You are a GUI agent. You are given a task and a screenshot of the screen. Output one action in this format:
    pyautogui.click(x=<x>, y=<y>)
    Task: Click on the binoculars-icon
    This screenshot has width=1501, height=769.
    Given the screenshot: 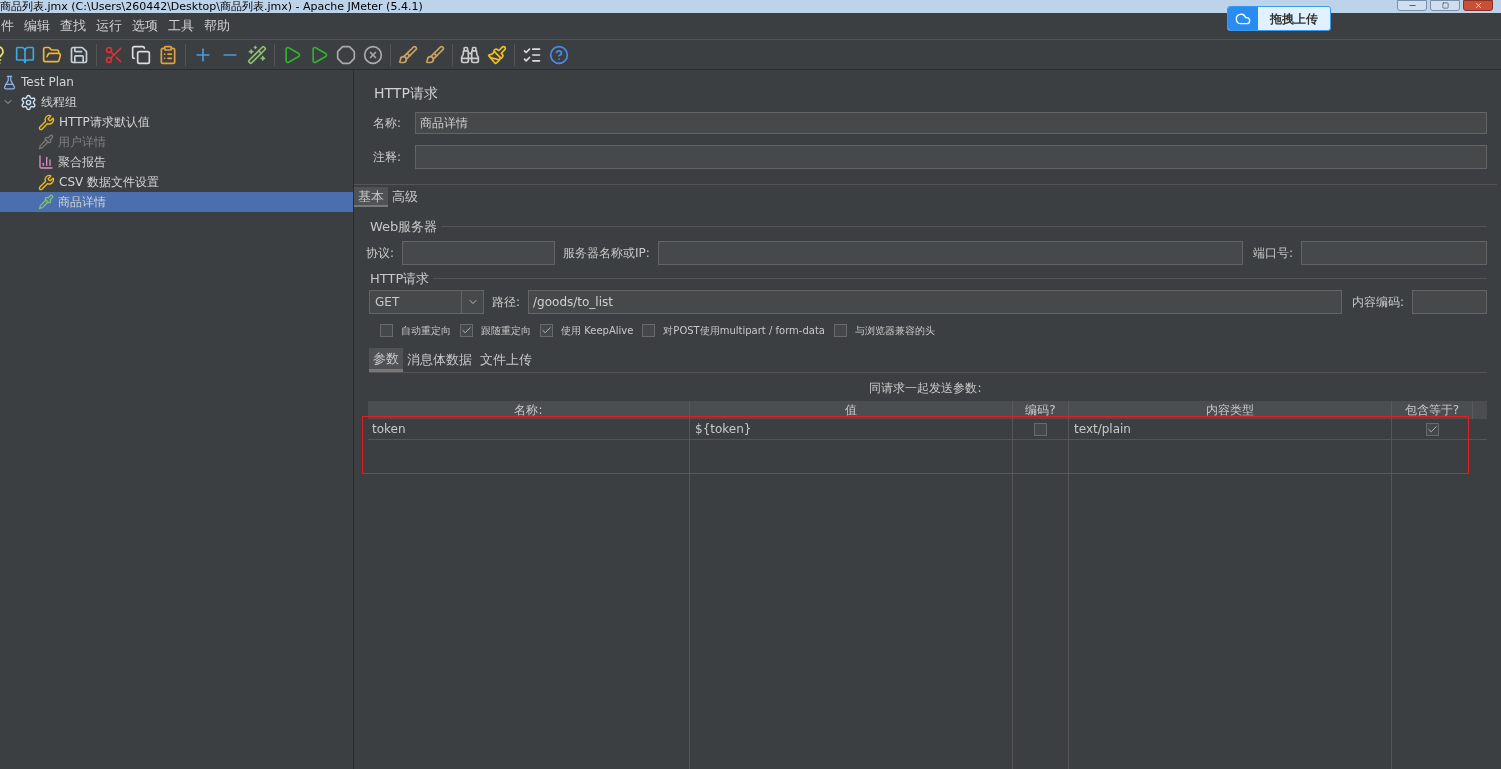 What is the action you would take?
    pyautogui.click(x=470, y=54)
    